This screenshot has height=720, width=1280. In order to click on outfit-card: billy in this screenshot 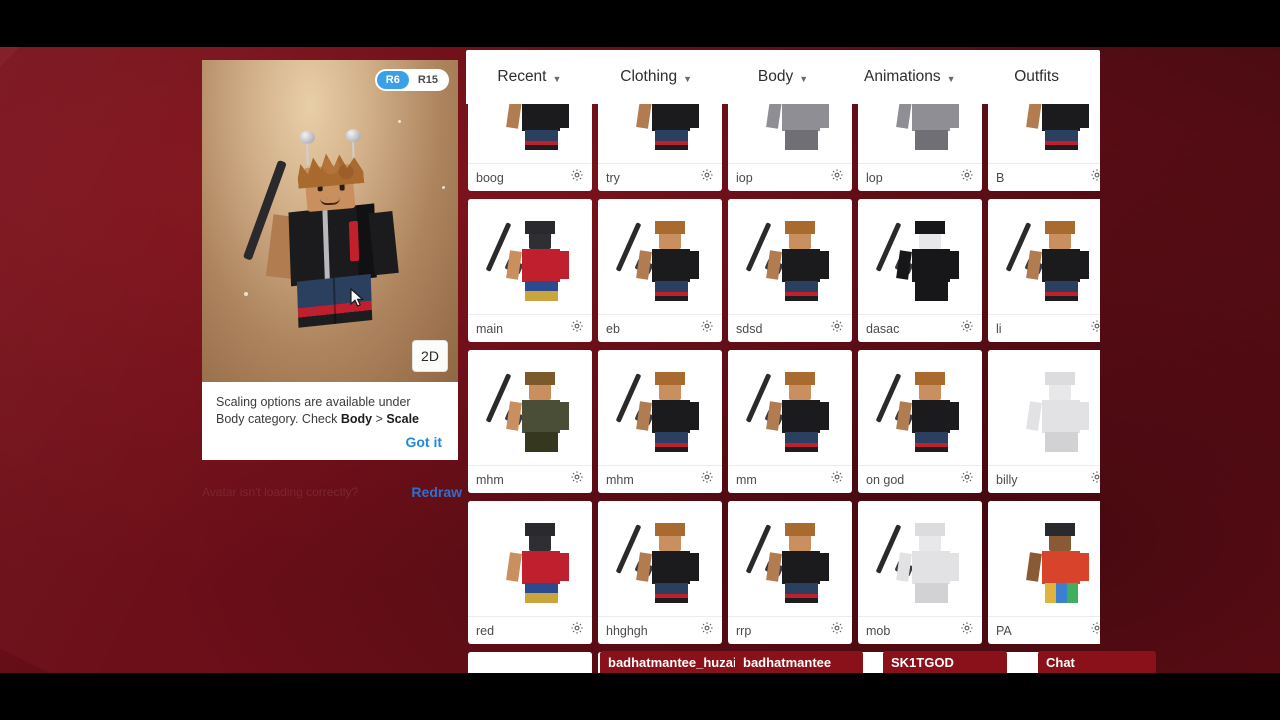, I will do `click(1044, 421)`.